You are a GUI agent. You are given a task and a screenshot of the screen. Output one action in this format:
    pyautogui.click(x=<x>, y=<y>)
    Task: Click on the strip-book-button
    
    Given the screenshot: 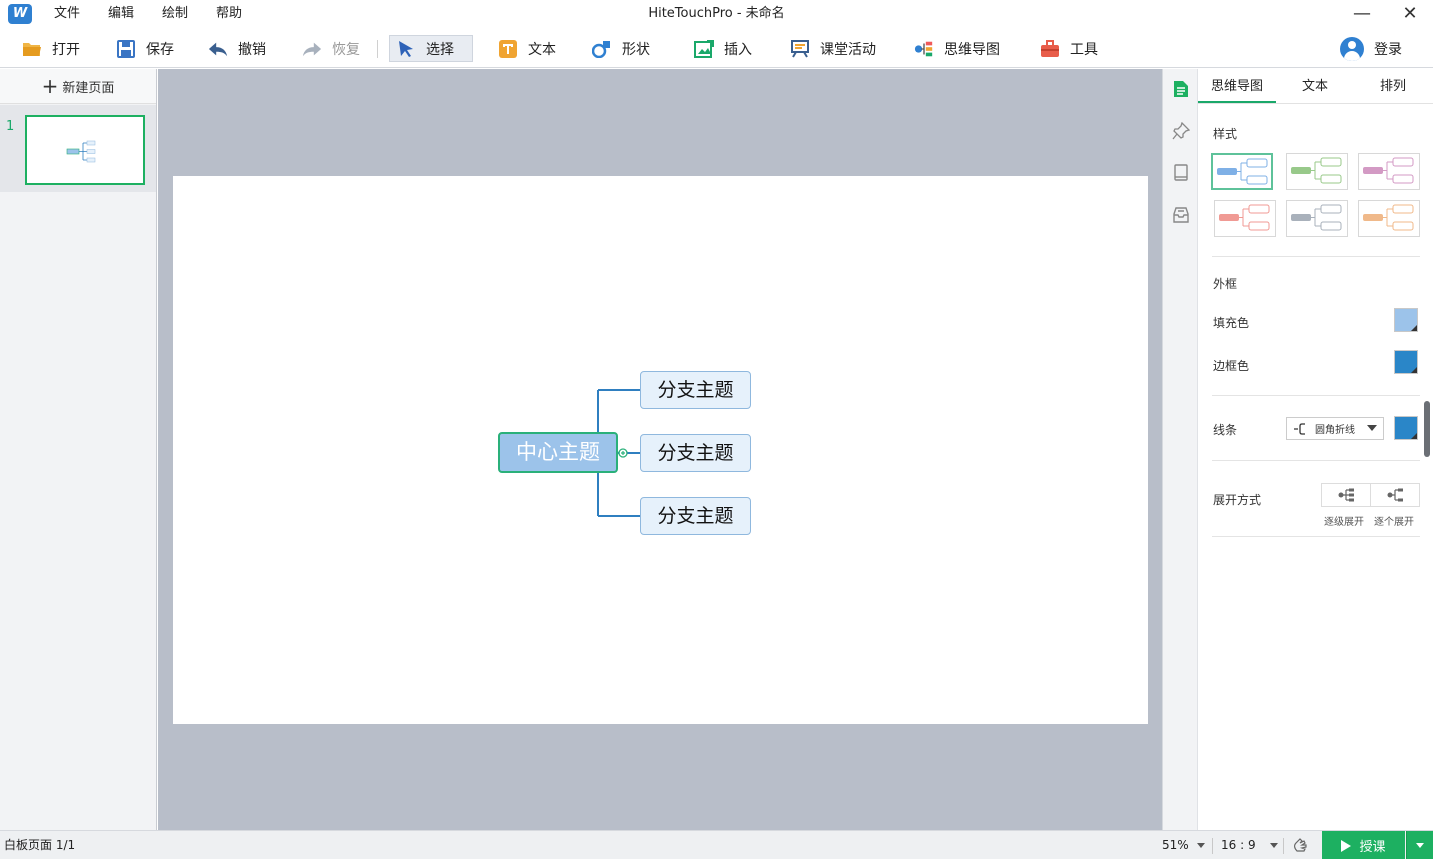 What is the action you would take?
    pyautogui.click(x=1181, y=173)
    